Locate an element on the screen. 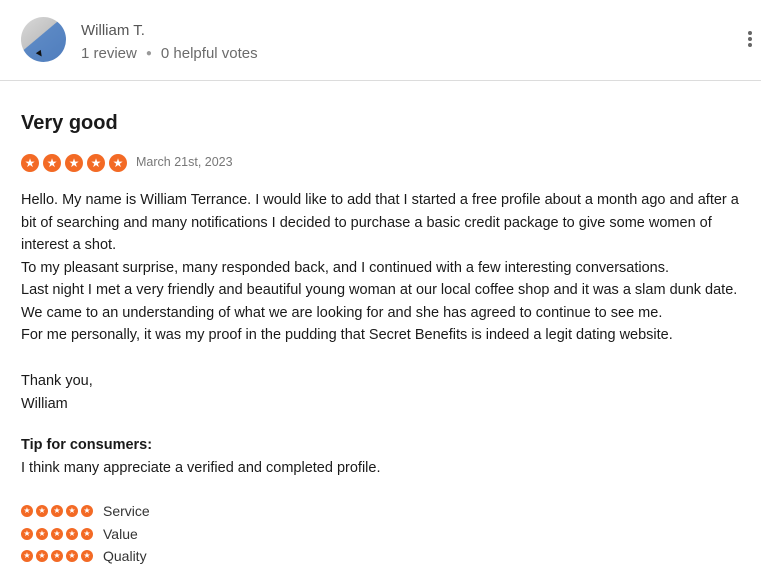 The height and width of the screenshot is (575, 761). reviewer-header: William T. 1 review ● 0 helpful votes is located at coordinates (380, 40).